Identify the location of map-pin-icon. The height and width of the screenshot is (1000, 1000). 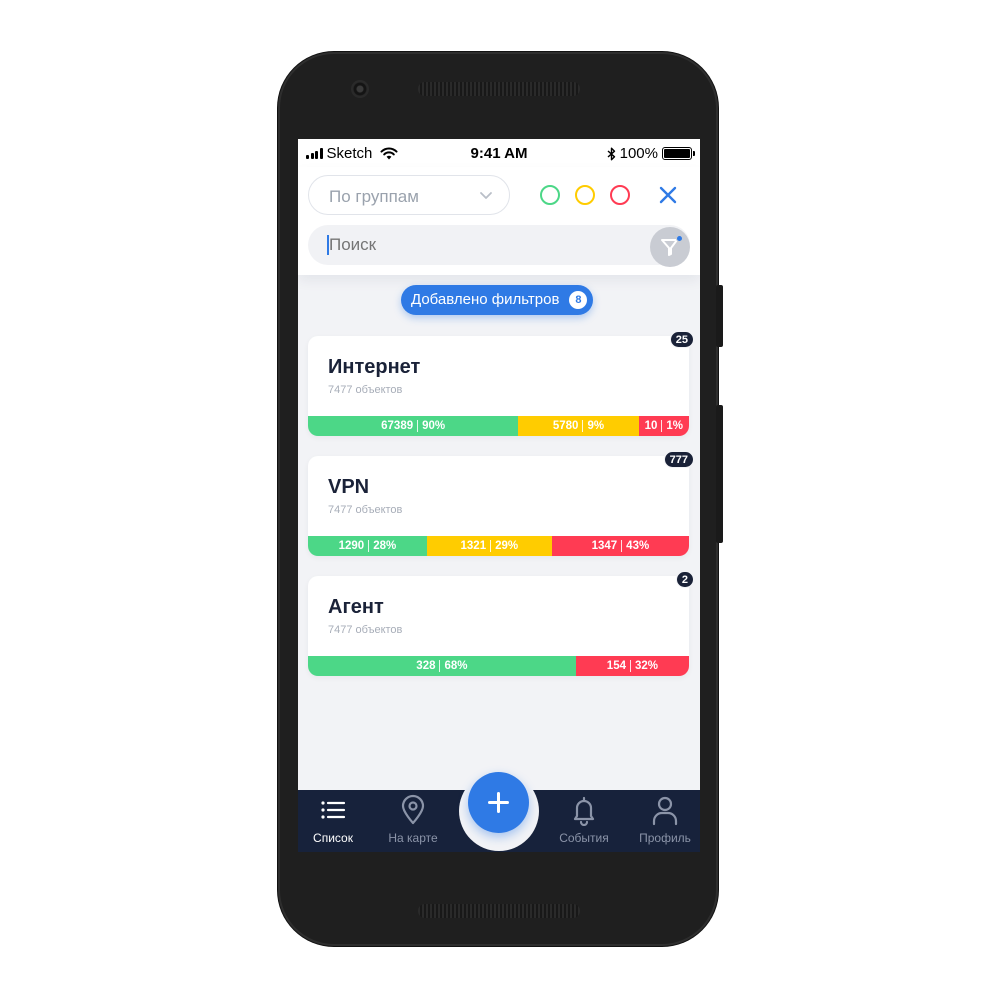
(413, 809).